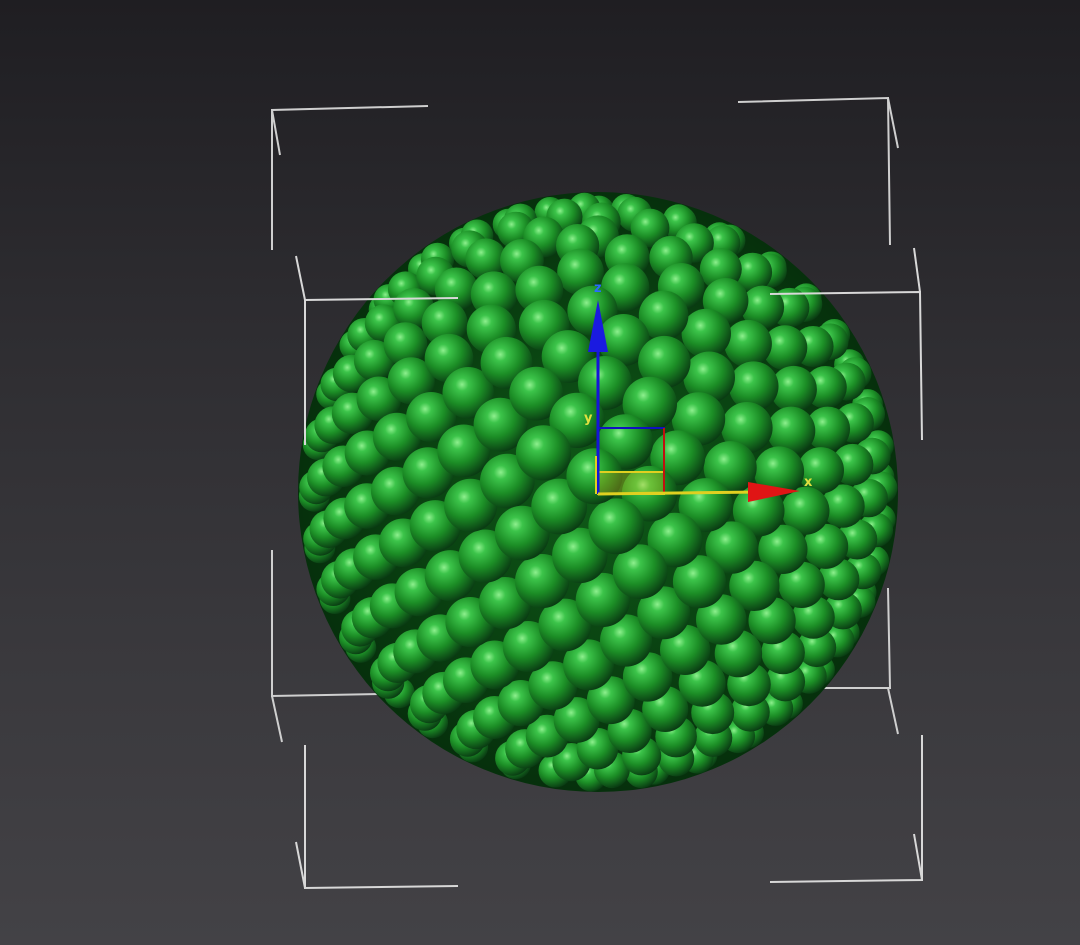 Image resolution: width=1080 pixels, height=945 pixels. I want to click on gizmo-z-label: z, so click(598, 288).